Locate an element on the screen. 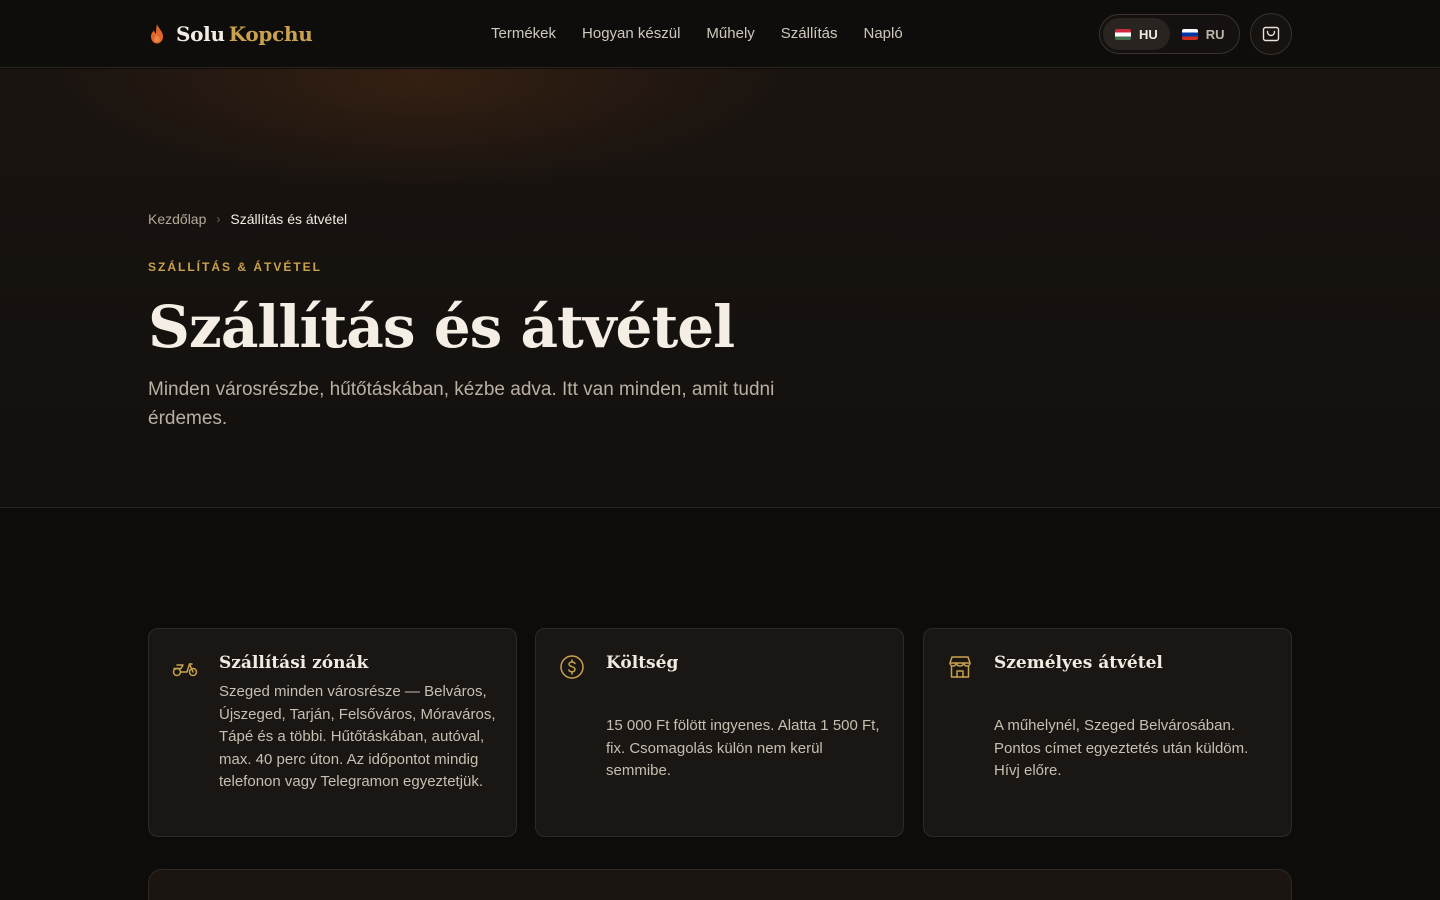 This screenshot has width=1440, height=900. language-code-ru: RU is located at coordinates (1215, 34).